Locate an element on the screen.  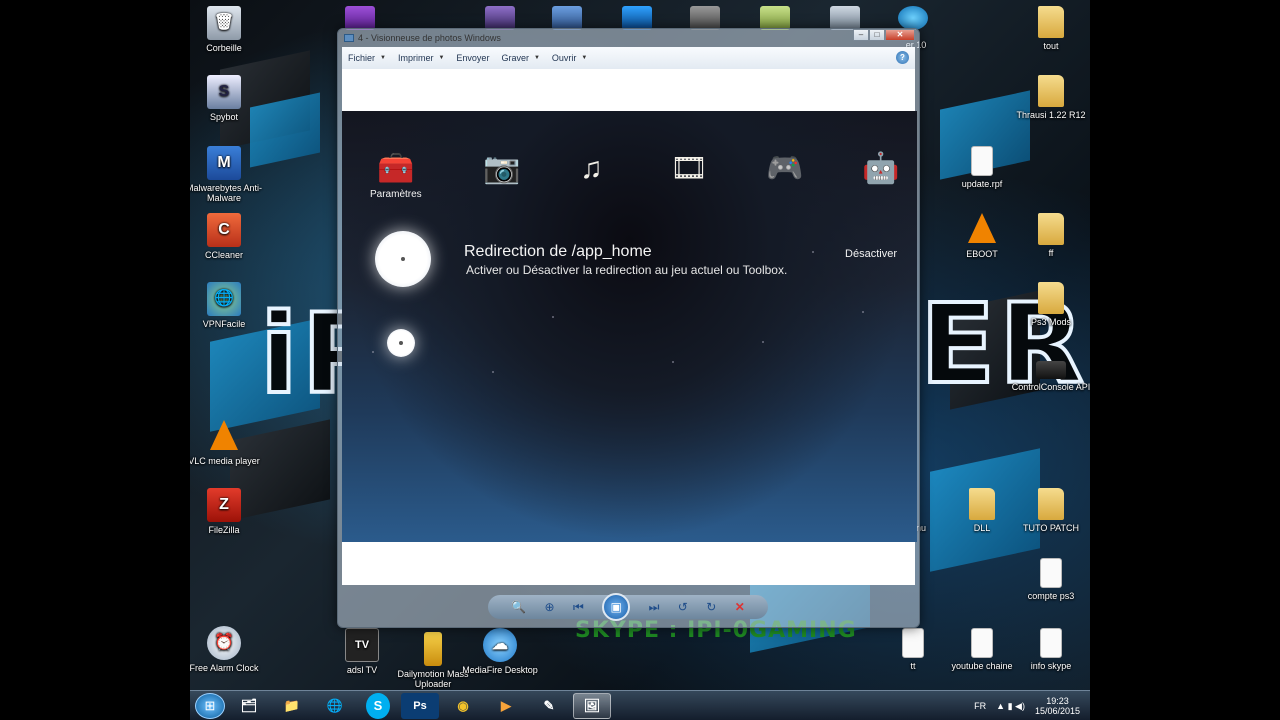
chevron-down-icon: ▼ is located at coordinates (536, 58).